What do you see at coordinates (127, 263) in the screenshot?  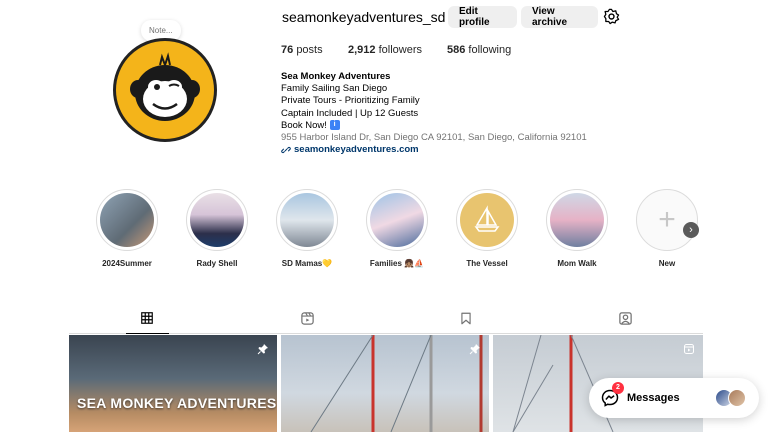 I see `highlight-label: 2024Summer` at bounding box center [127, 263].